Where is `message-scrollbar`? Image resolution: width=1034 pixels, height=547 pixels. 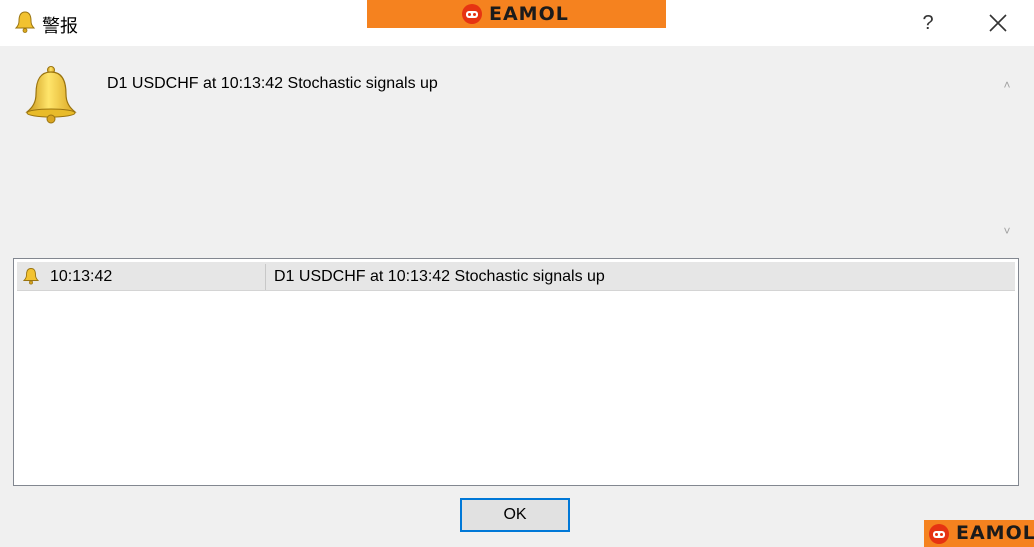 message-scrollbar is located at coordinates (1006, 158).